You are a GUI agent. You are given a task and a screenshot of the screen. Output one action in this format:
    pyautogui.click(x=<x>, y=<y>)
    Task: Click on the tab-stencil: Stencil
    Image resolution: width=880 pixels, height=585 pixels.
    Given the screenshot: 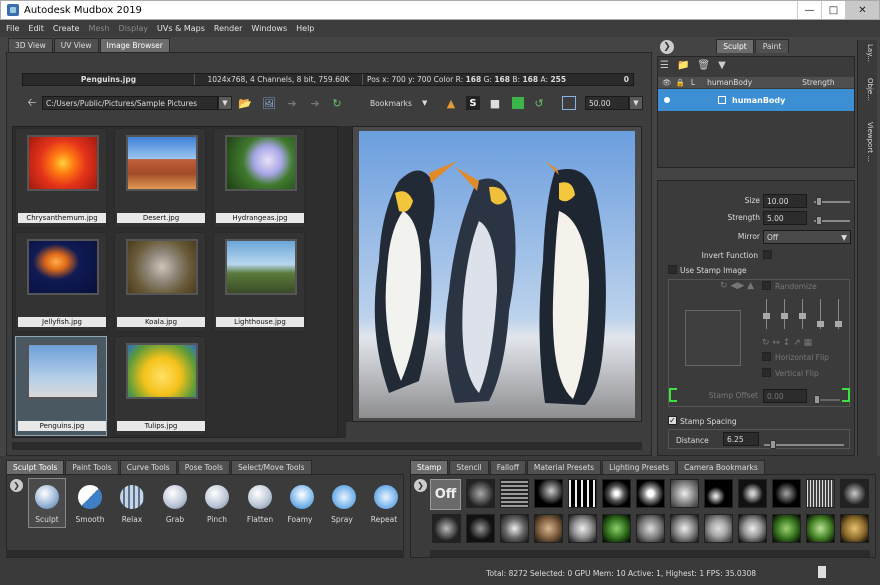 What is the action you would take?
    pyautogui.click(x=469, y=467)
    